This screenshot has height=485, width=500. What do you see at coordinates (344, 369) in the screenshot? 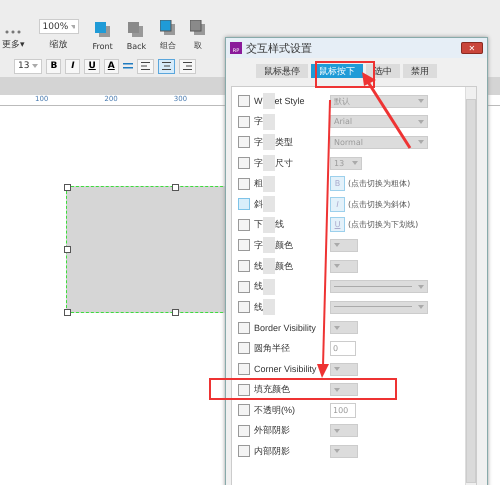
I see `corner-picker` at bounding box center [344, 369].